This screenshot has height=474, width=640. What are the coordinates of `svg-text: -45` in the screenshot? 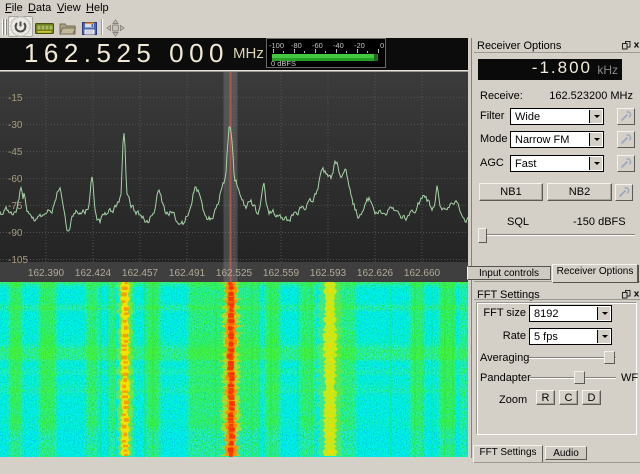 It's located at (15, 152).